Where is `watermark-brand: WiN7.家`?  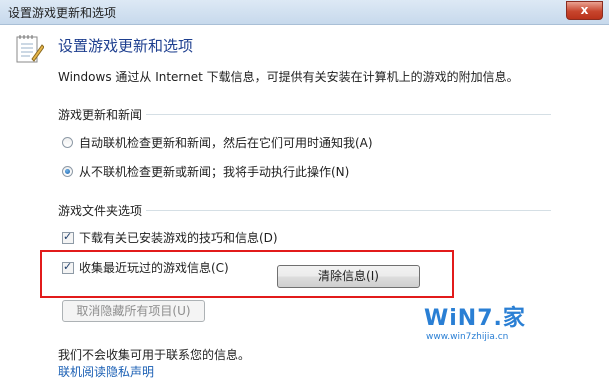
watermark-brand: WiN7.家 is located at coordinates (475, 318).